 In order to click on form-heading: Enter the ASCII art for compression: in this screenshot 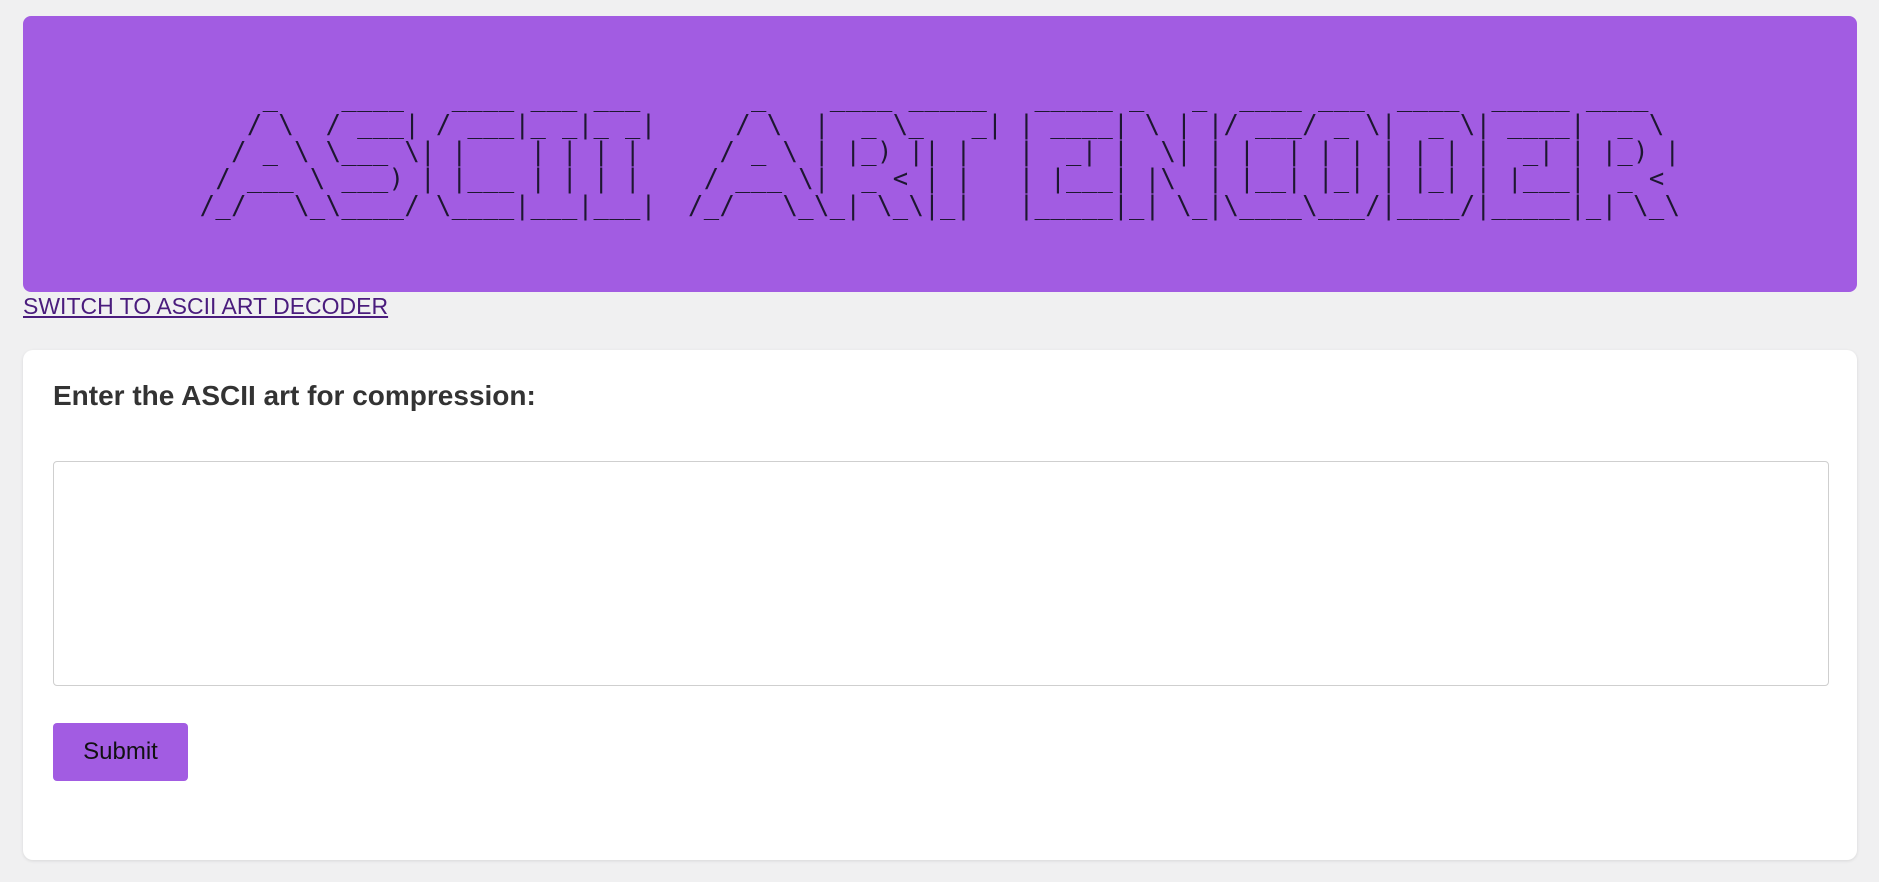, I will do `click(294, 395)`.